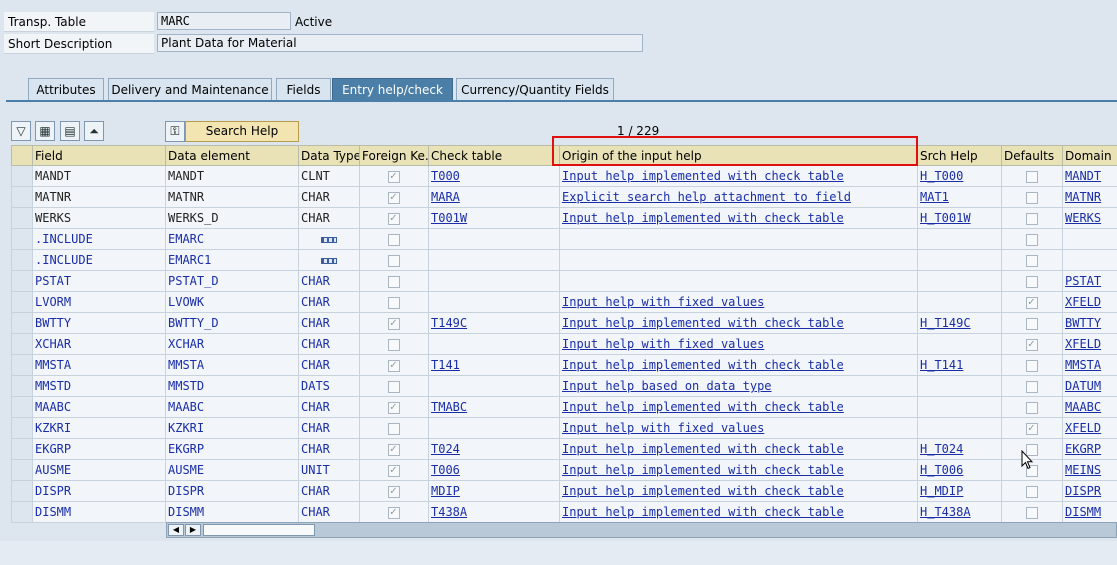 This screenshot has height=565, width=1117. I want to click on domain-link: BWTTY, so click(1083, 323).